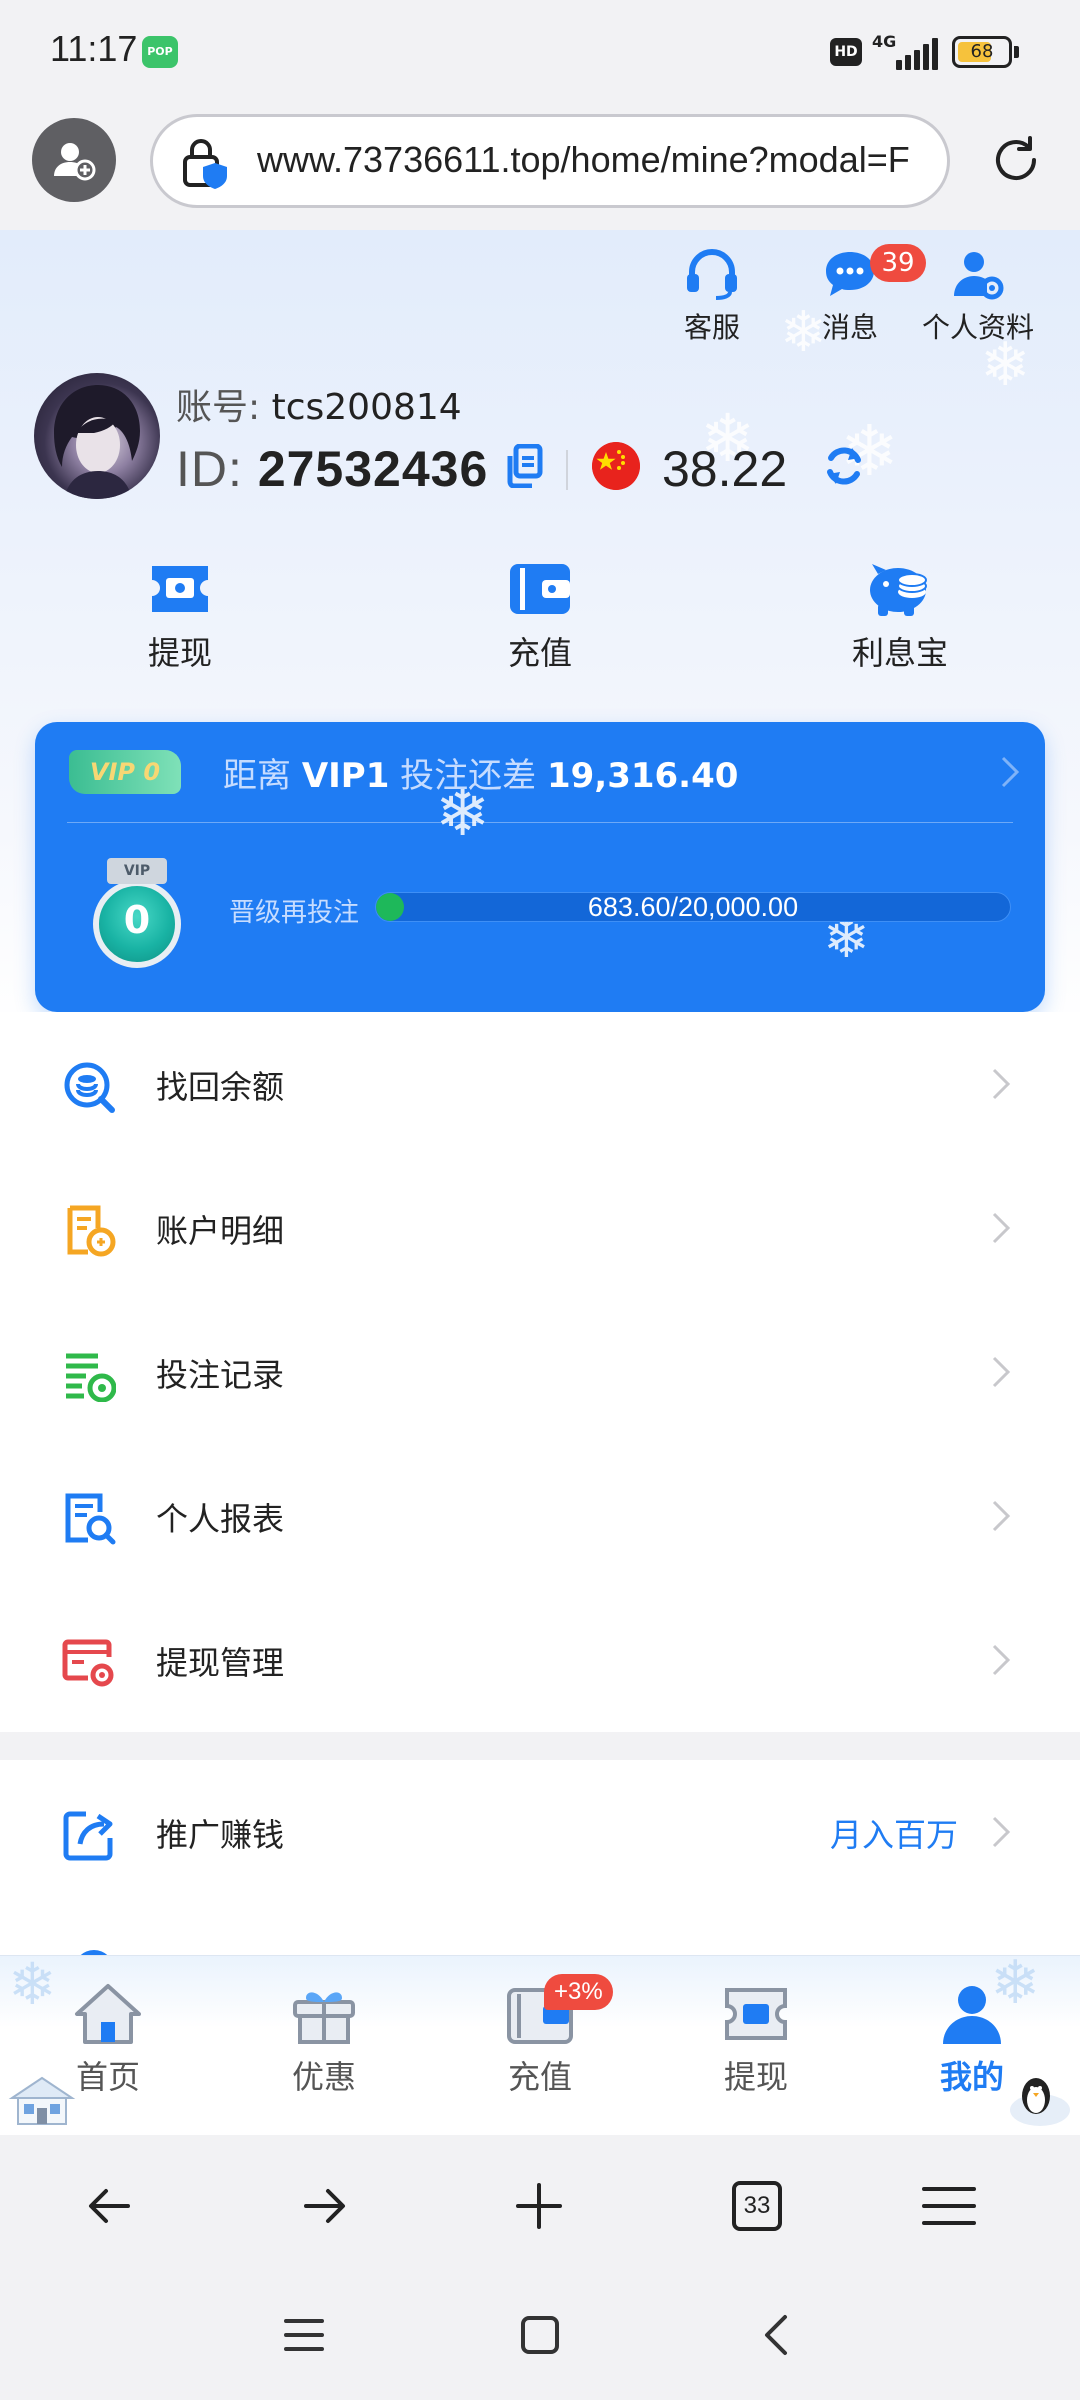 This screenshot has height=2400, width=1080. Describe the element at coordinates (97, 436) in the screenshot. I see `avatar` at that location.